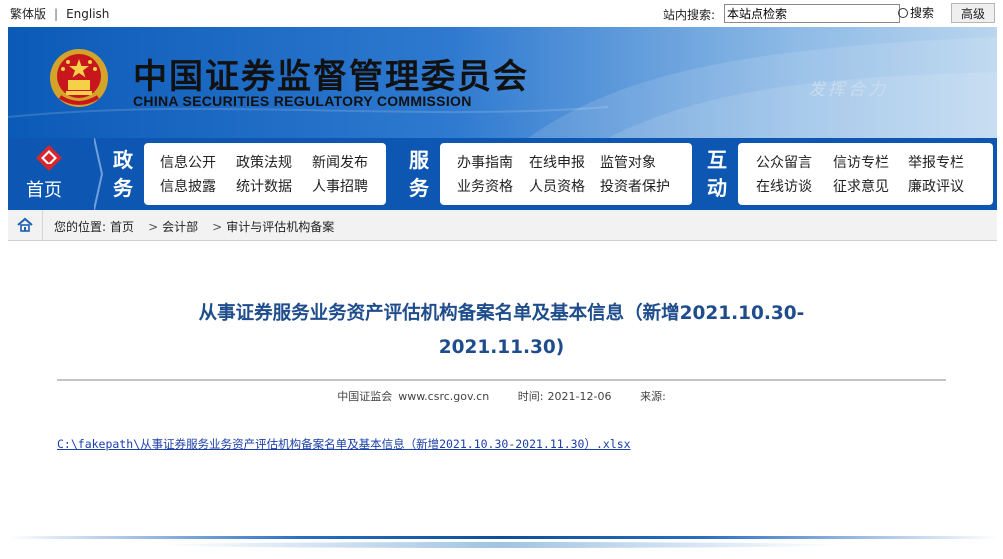  I want to click on article-source-name: 中国证监会, so click(365, 396).